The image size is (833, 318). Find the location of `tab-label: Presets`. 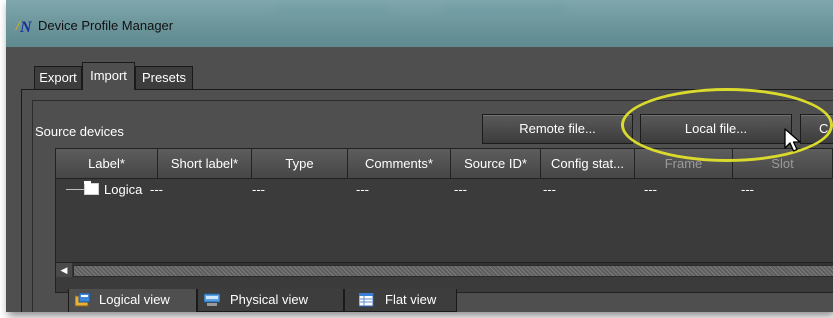

tab-label: Presets is located at coordinates (164, 77).